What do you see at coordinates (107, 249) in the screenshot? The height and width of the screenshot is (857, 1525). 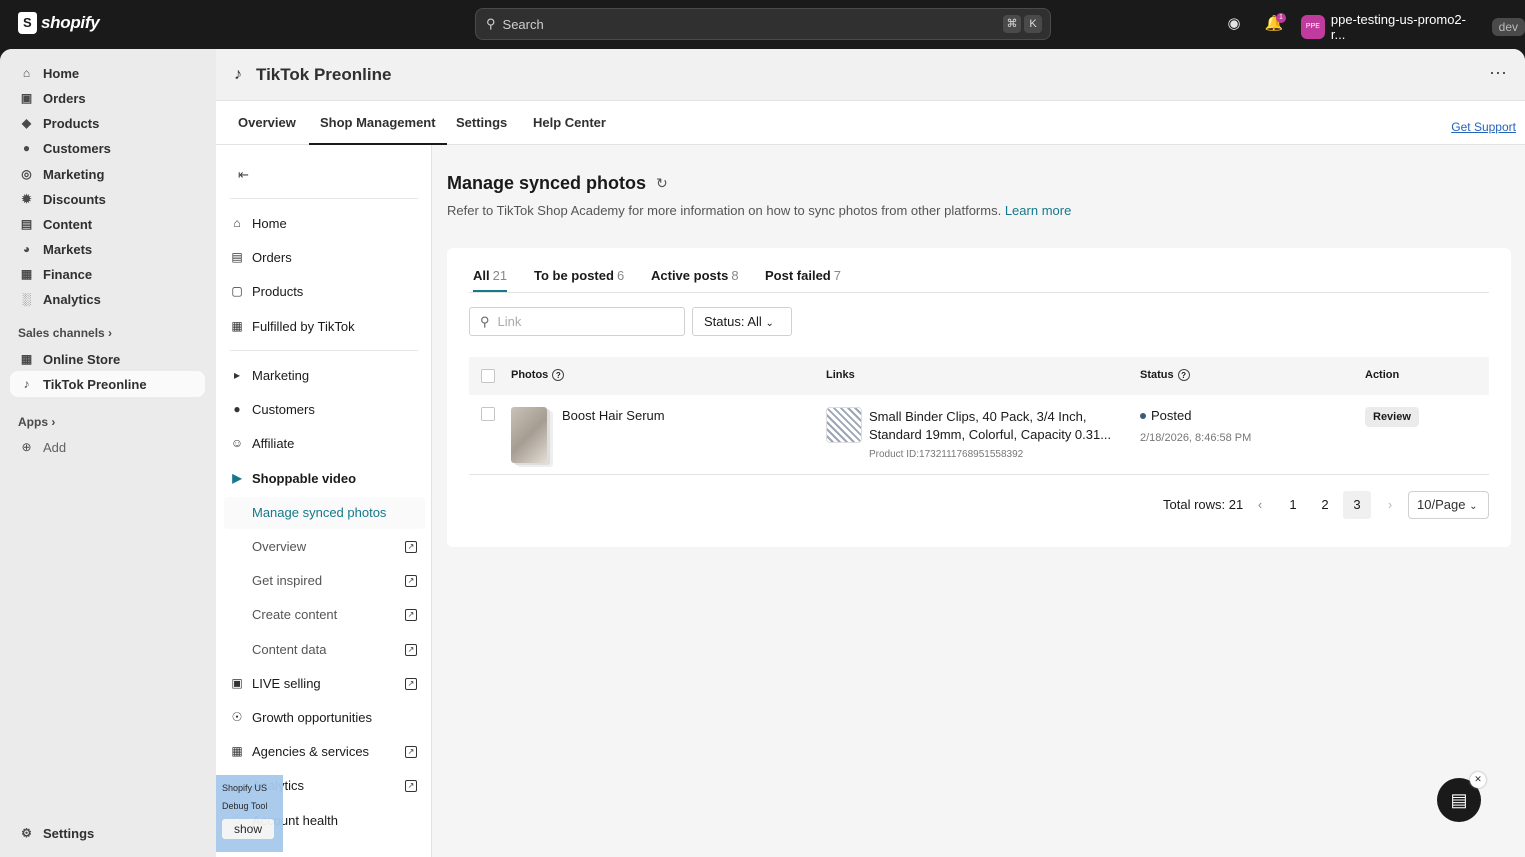 I see `nav-markets: ◕ Markets` at bounding box center [107, 249].